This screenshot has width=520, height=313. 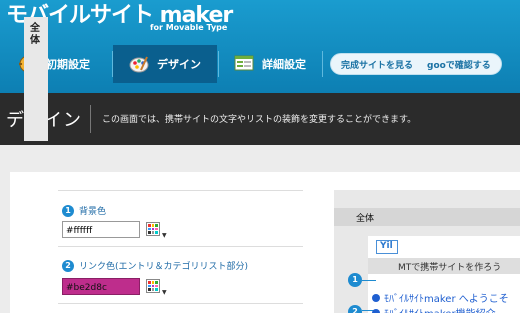 I want to click on check-with-goo-button: gooで確認する, so click(x=459, y=64).